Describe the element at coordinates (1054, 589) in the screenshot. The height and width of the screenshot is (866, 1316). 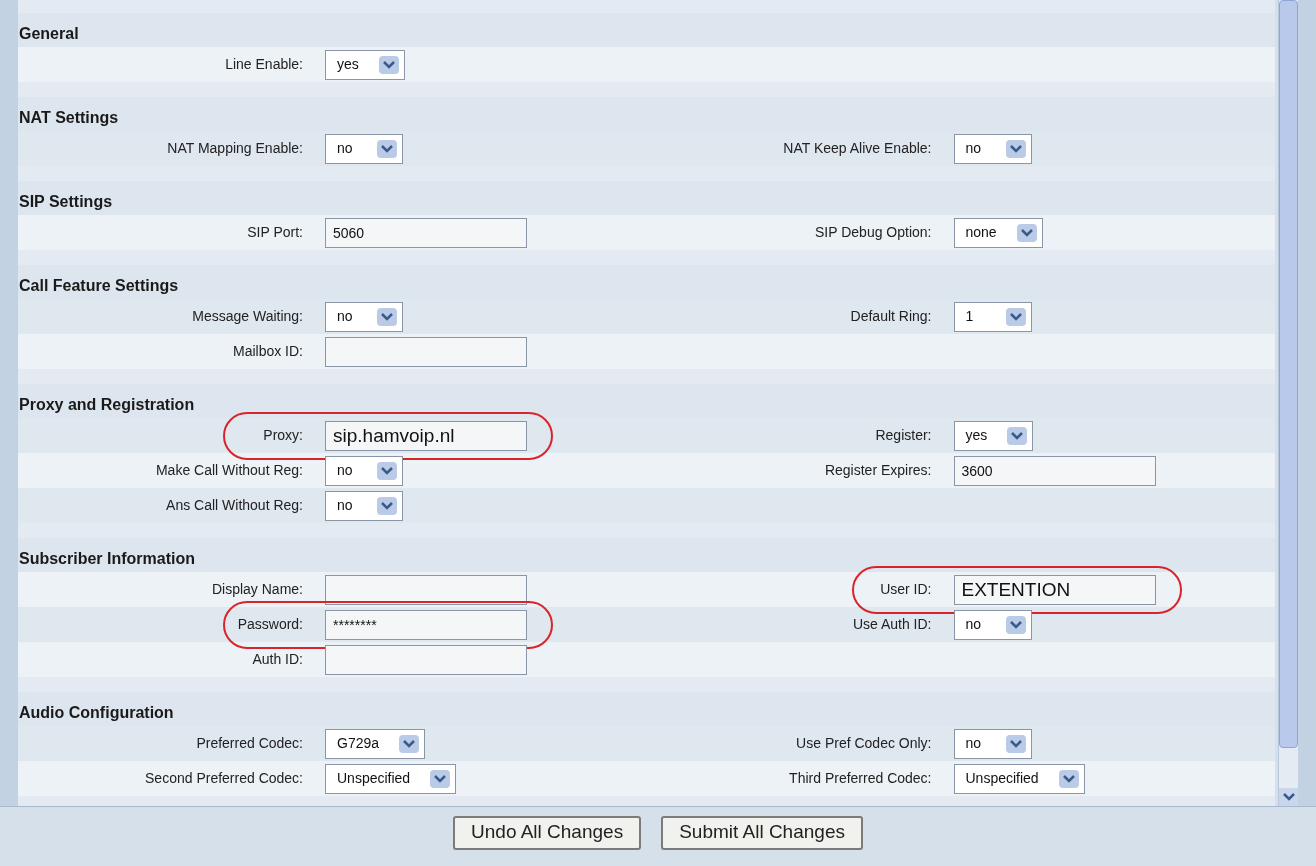
I see `input-field: EXTENTION` at that location.